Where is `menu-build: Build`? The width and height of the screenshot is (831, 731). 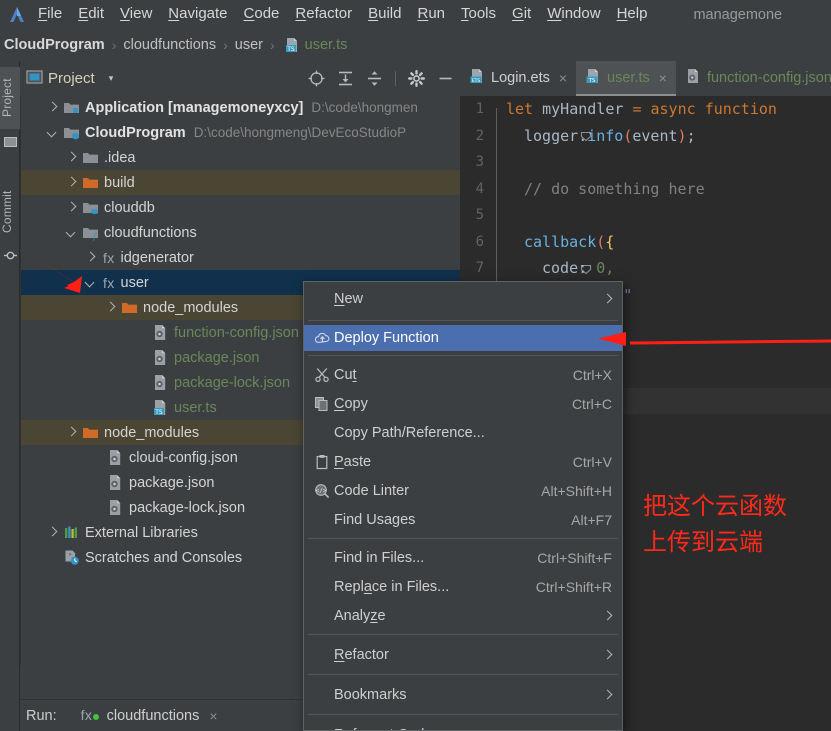
menu-build: Build is located at coordinates (384, 14).